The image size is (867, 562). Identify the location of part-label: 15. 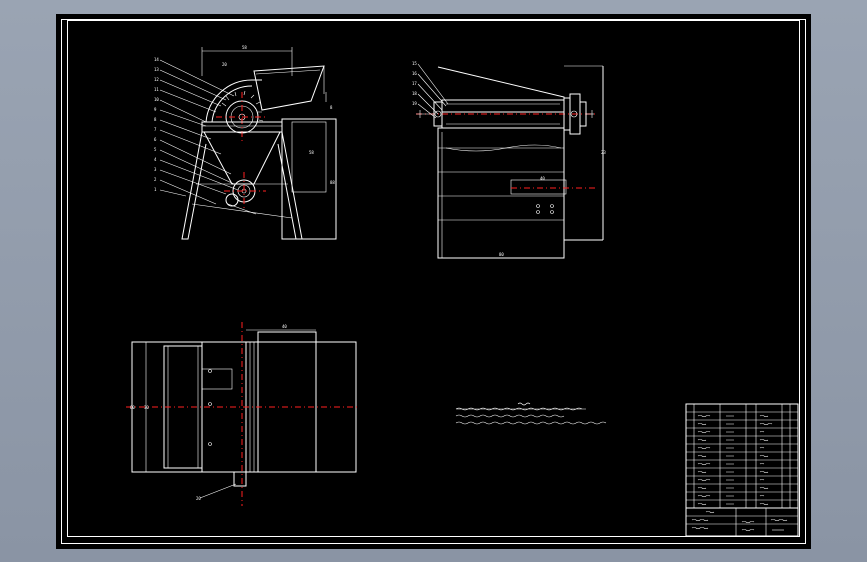
(414, 63).